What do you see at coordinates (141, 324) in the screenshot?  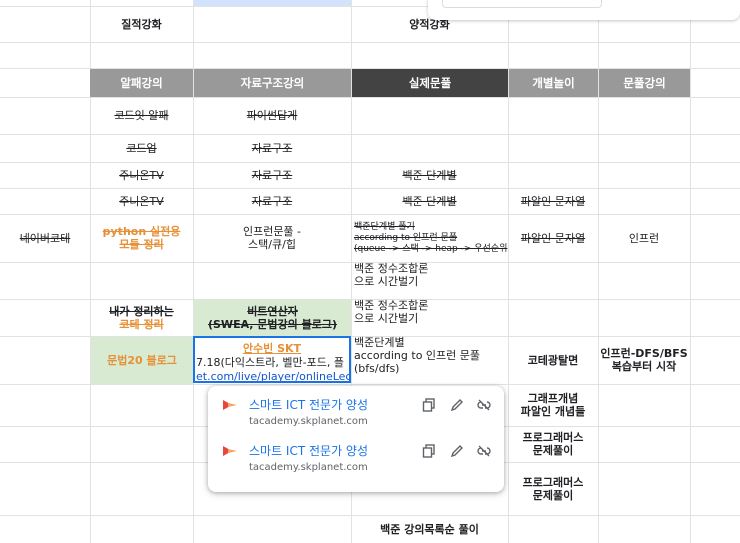 I see `cell-line: 코테 정리` at bounding box center [141, 324].